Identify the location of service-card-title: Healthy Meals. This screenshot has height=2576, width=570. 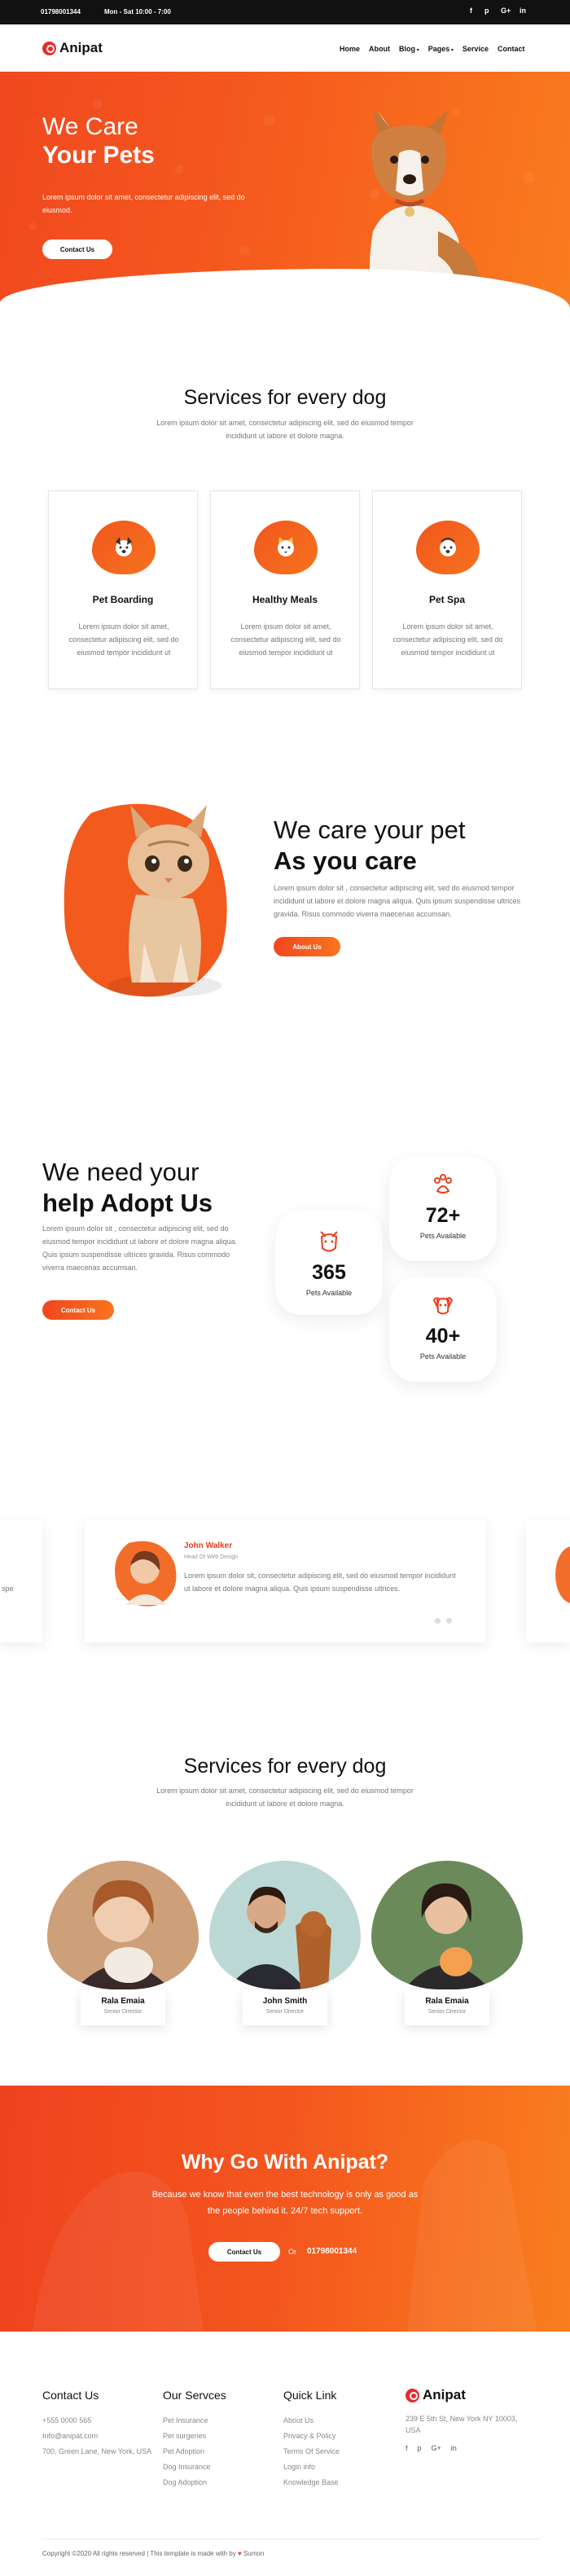
(285, 599).